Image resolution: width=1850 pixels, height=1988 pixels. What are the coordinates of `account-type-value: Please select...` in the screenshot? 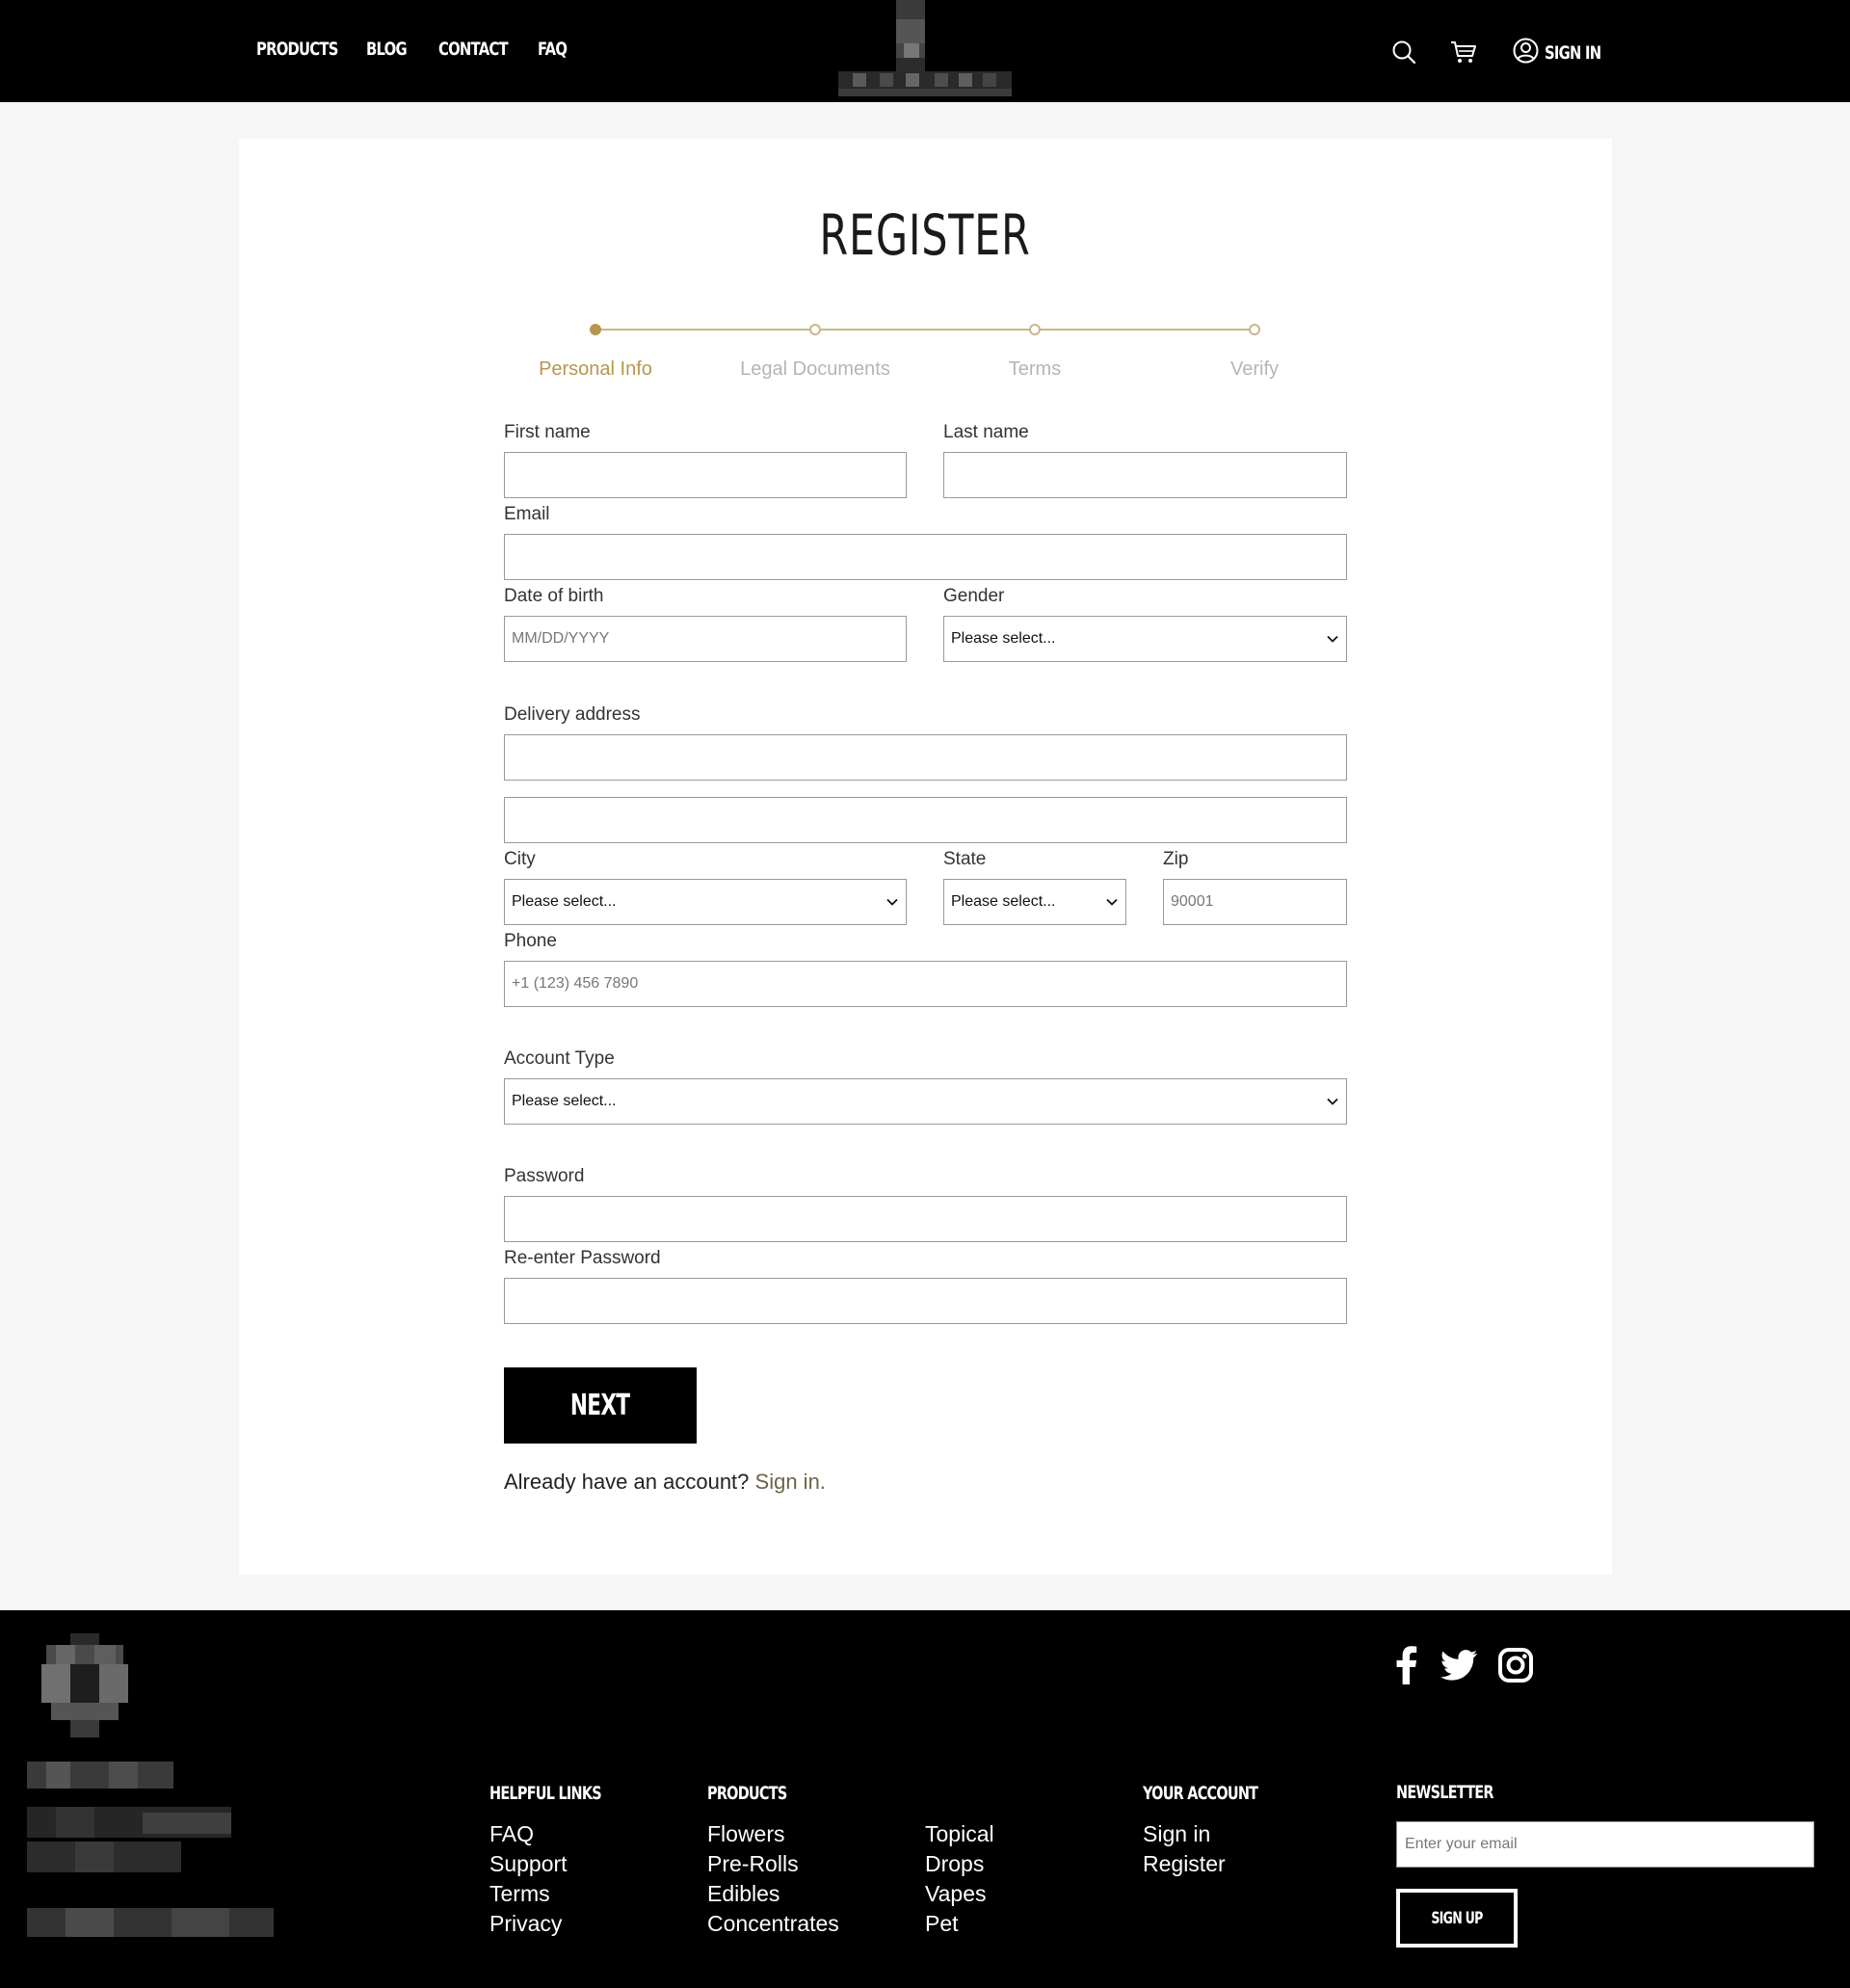 It's located at (564, 1101).